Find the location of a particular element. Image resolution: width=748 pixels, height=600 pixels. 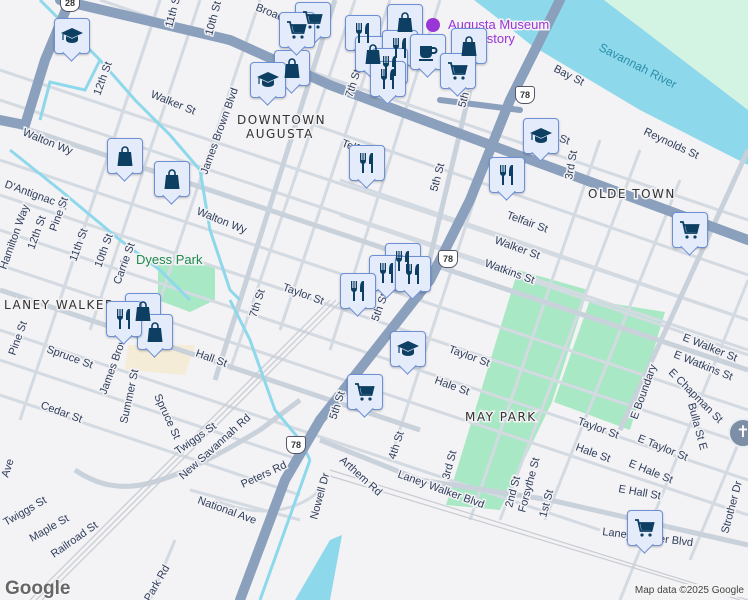

svg-text: 7th St is located at coordinates (257, 303).